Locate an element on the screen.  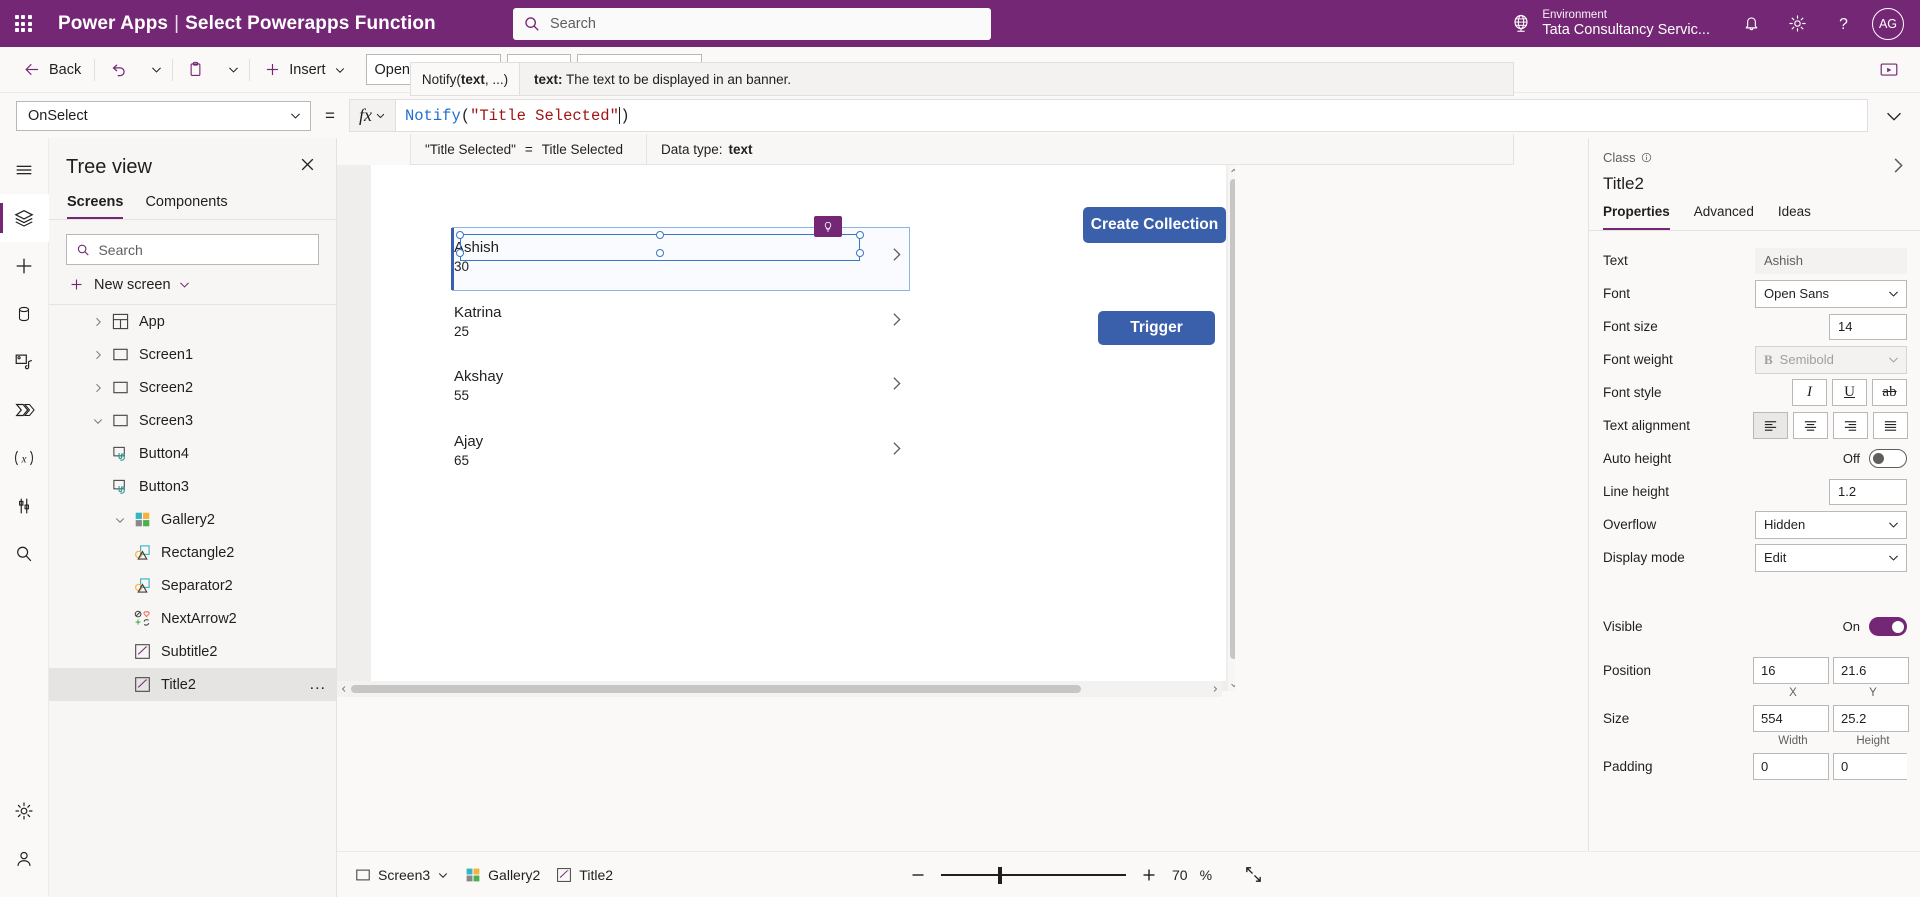
breadcrumb-item-gallery2: Gallery2 is located at coordinates (502, 875).